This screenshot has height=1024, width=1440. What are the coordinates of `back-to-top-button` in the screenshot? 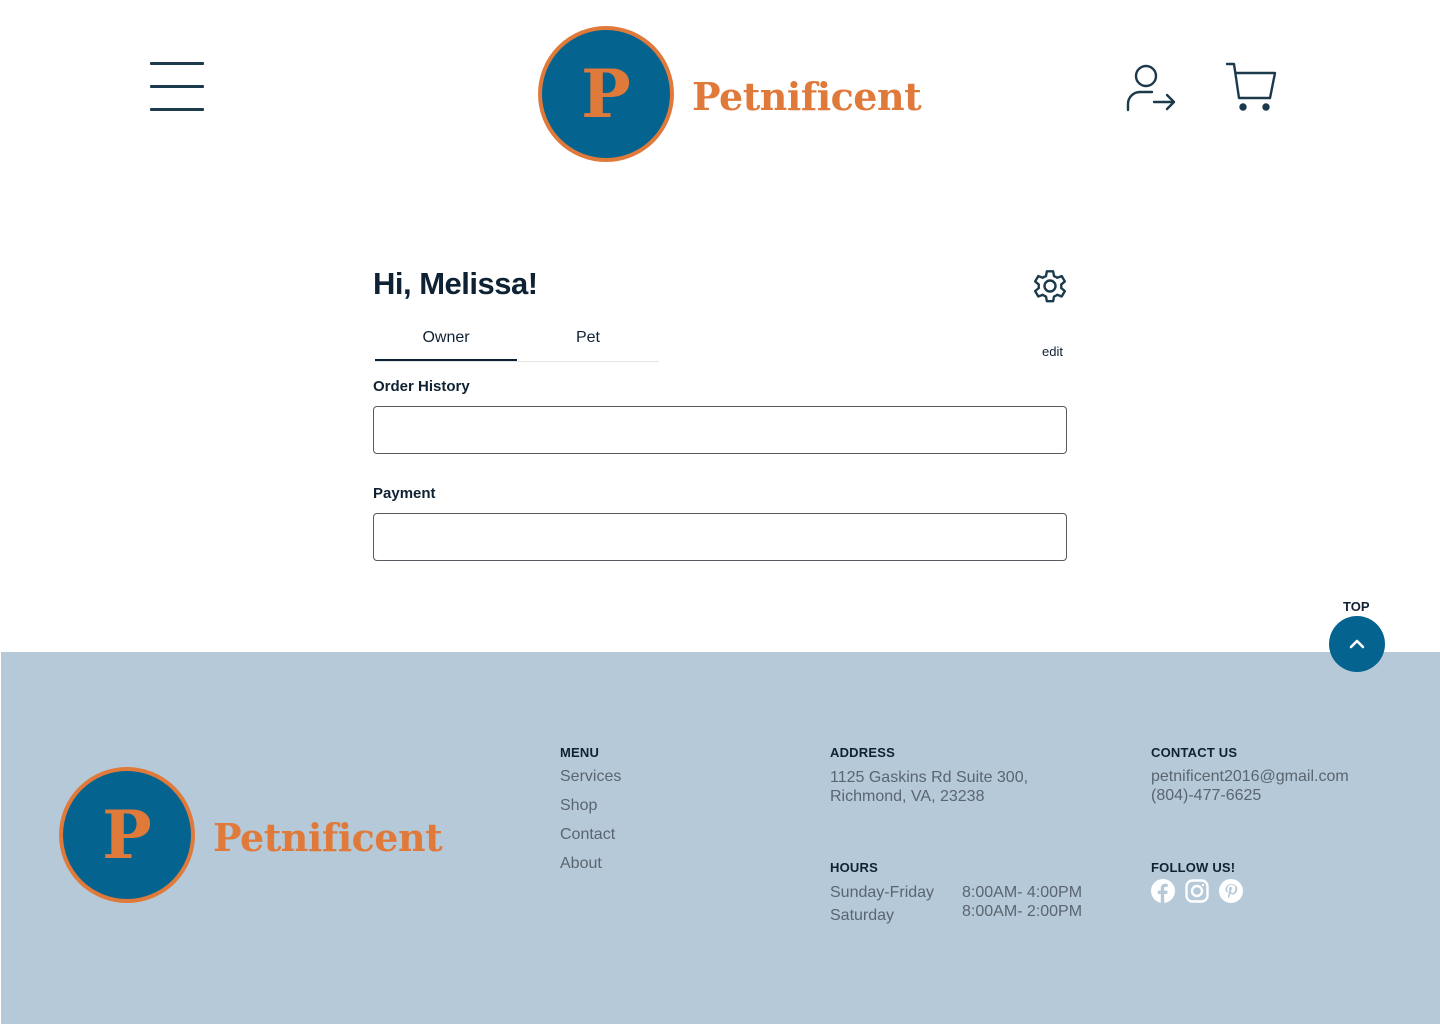 It's located at (1357, 644).